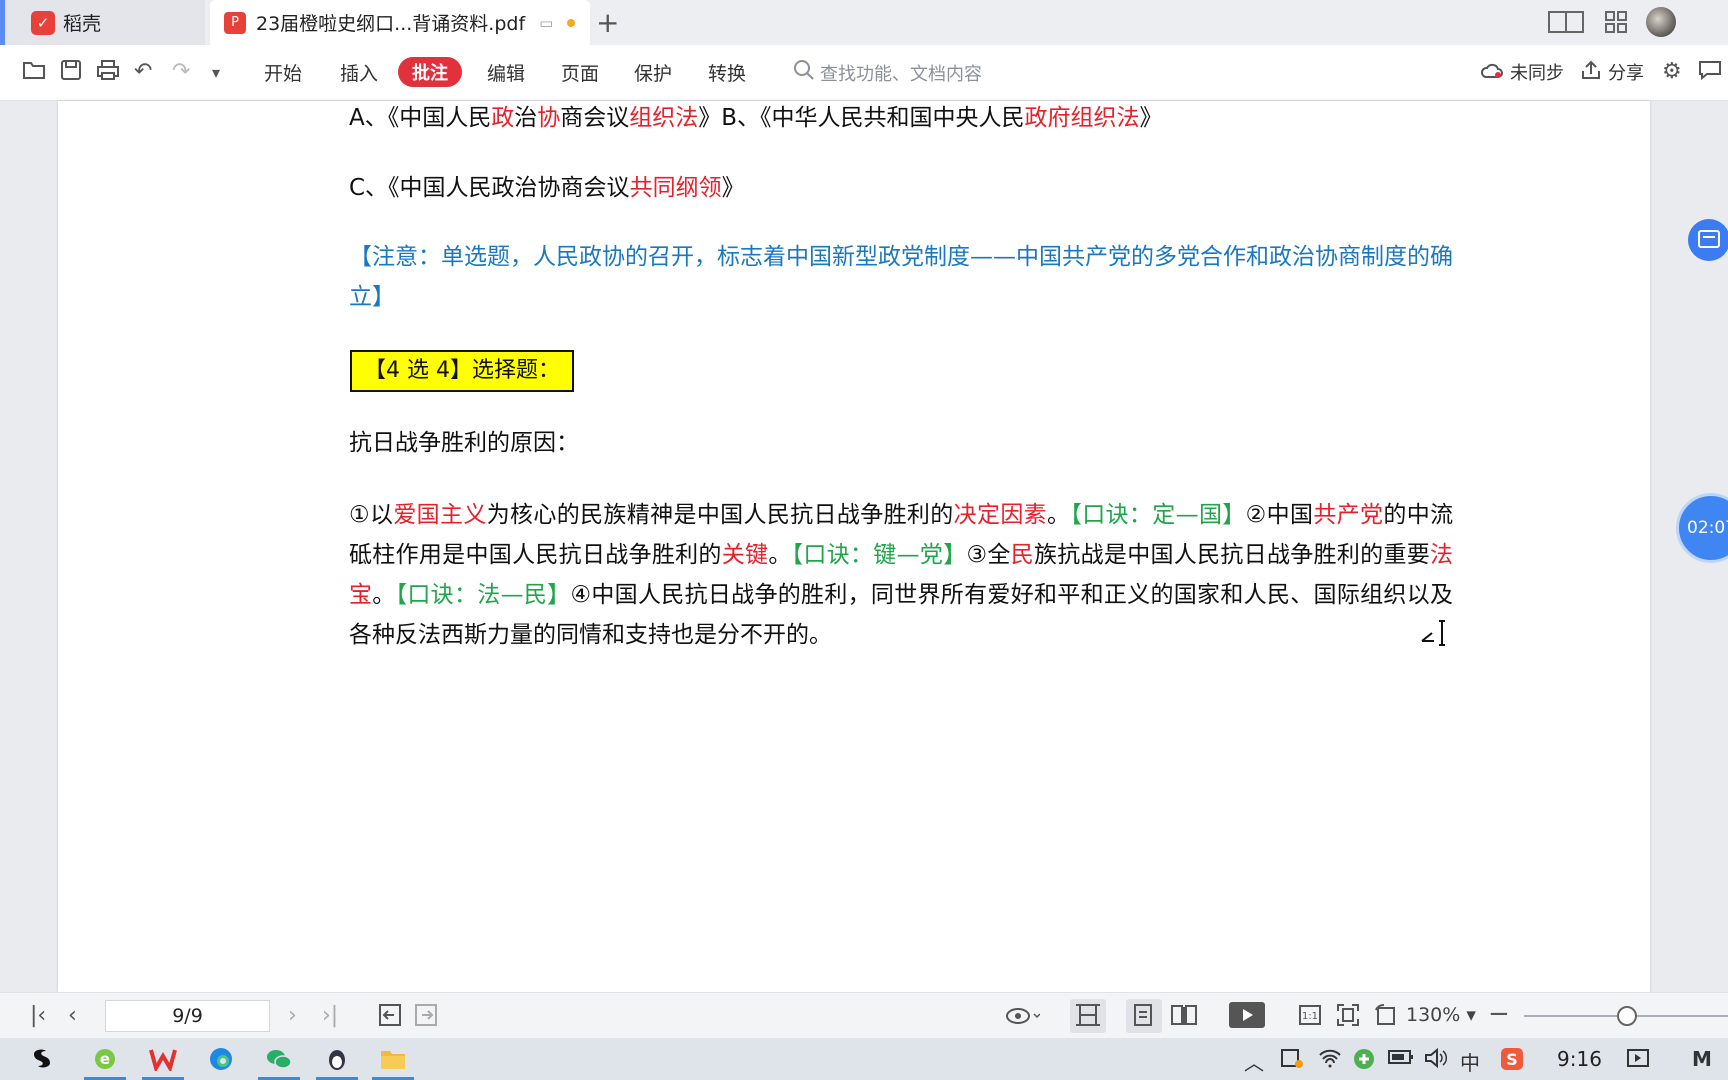 Image resolution: width=1728 pixels, height=1080 pixels. What do you see at coordinates (901, 73) in the screenshot?
I see `search-input: 查找功能、文档内容` at bounding box center [901, 73].